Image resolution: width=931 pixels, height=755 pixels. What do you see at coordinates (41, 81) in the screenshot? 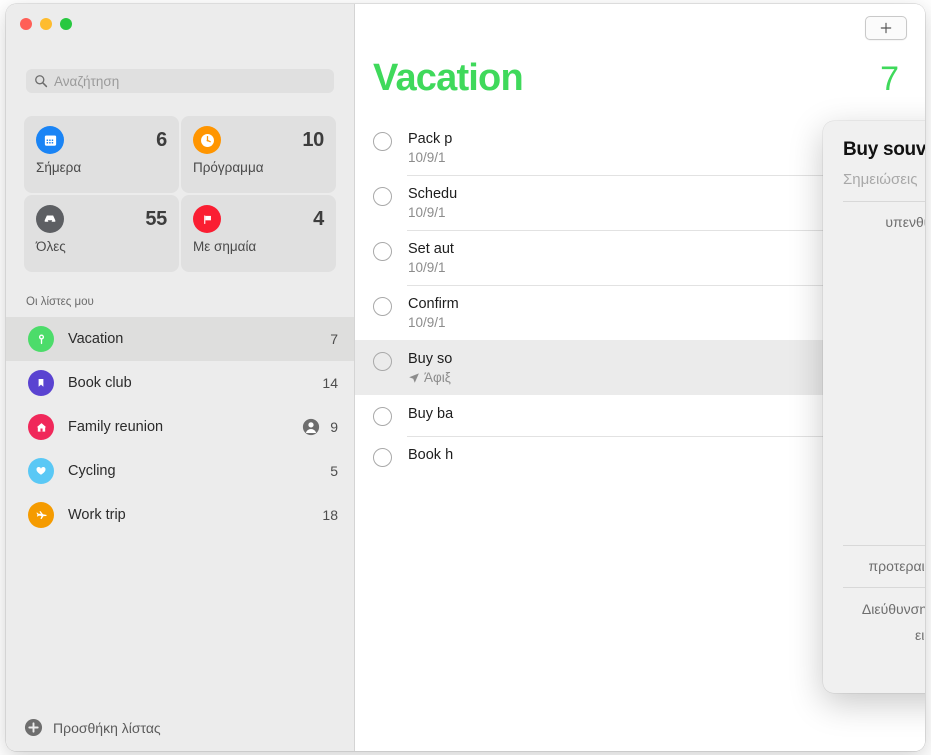
I see `search-icon` at bounding box center [41, 81].